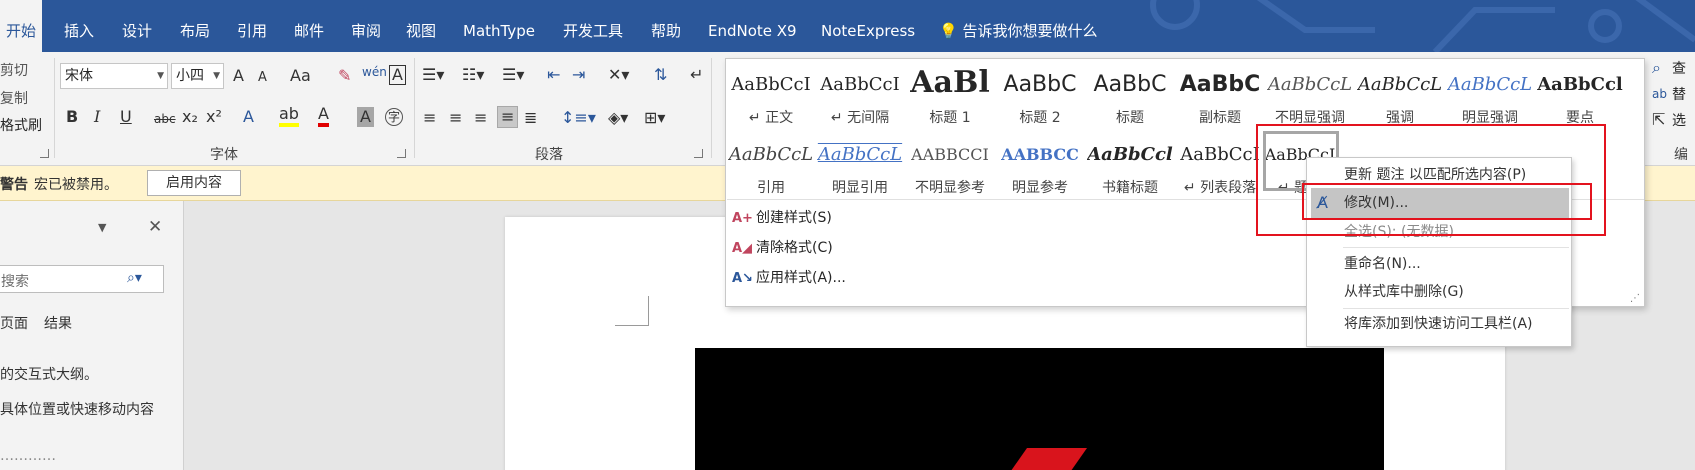  What do you see at coordinates (578, 118) in the screenshot?
I see `line-spacing-icon: ↕≡▾` at bounding box center [578, 118].